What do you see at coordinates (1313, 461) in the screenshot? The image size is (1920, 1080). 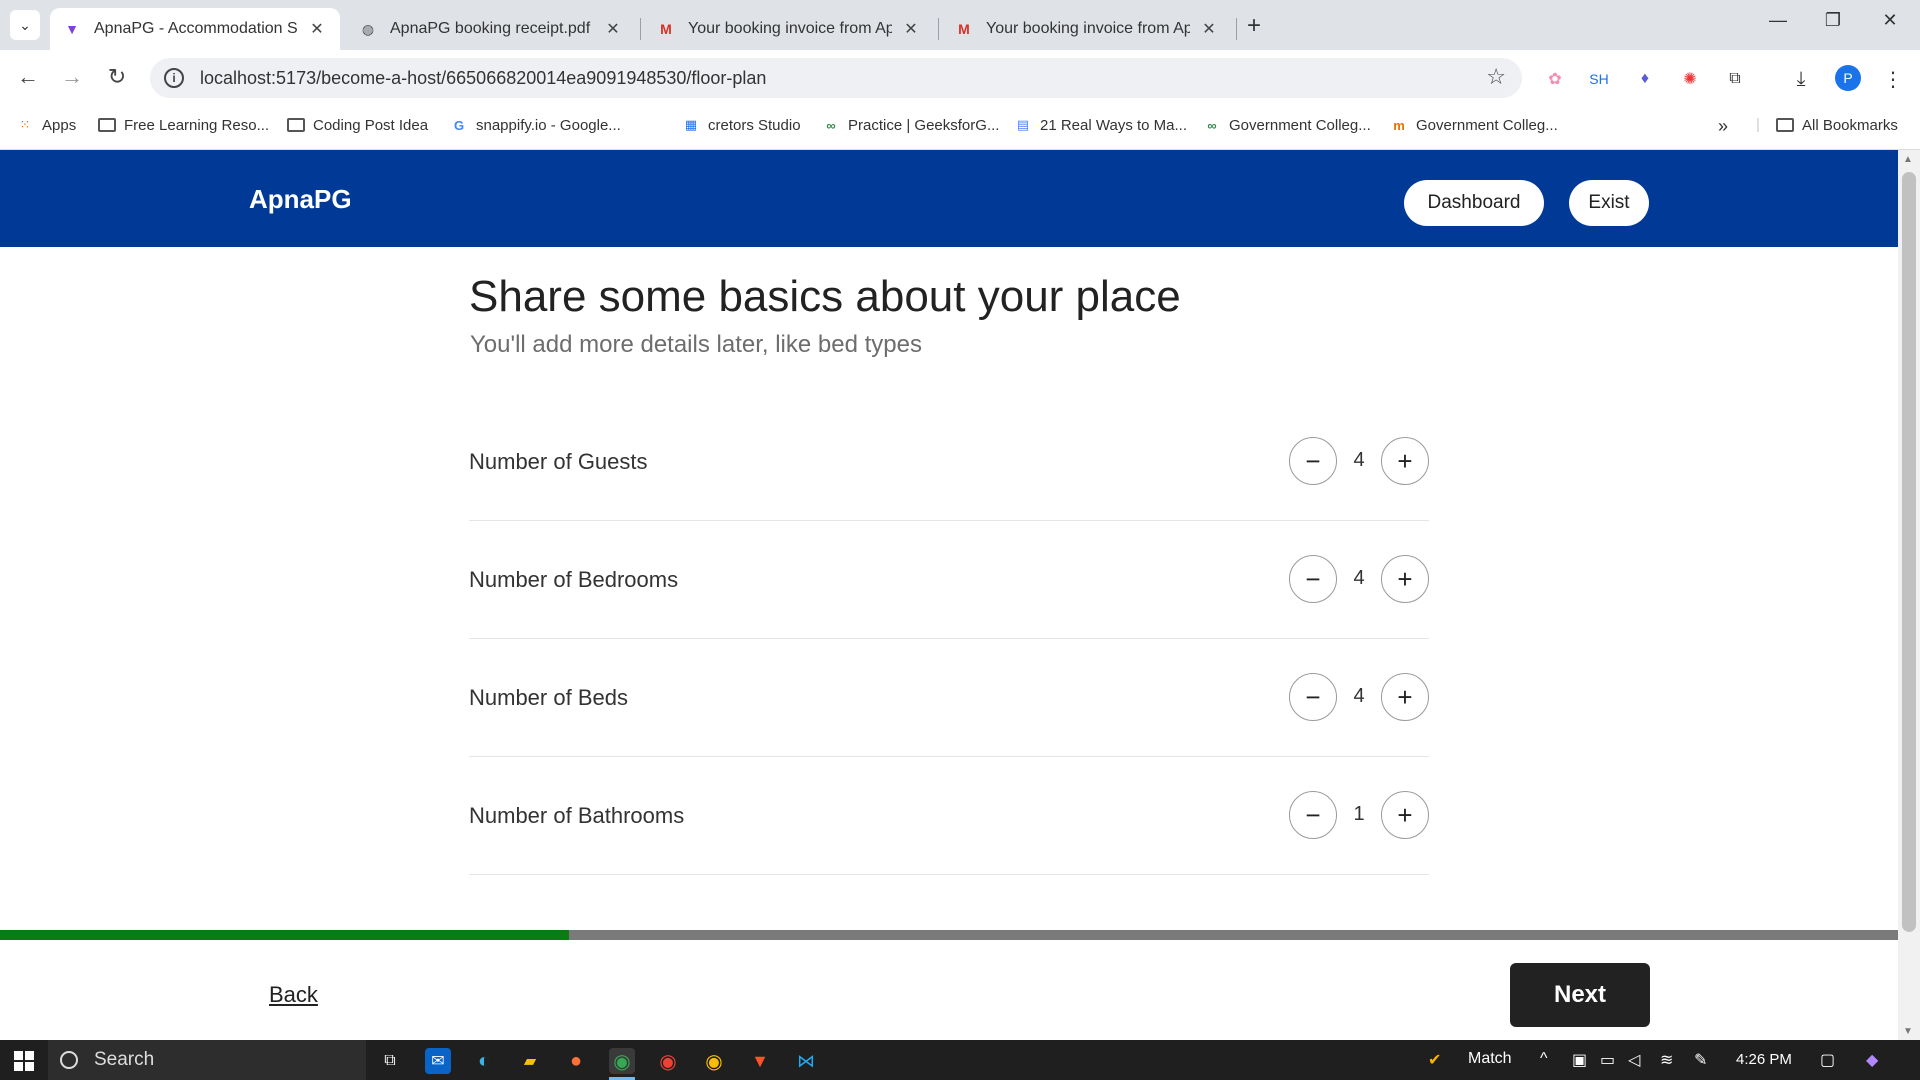 I see `decrement-guests-button: −` at bounding box center [1313, 461].